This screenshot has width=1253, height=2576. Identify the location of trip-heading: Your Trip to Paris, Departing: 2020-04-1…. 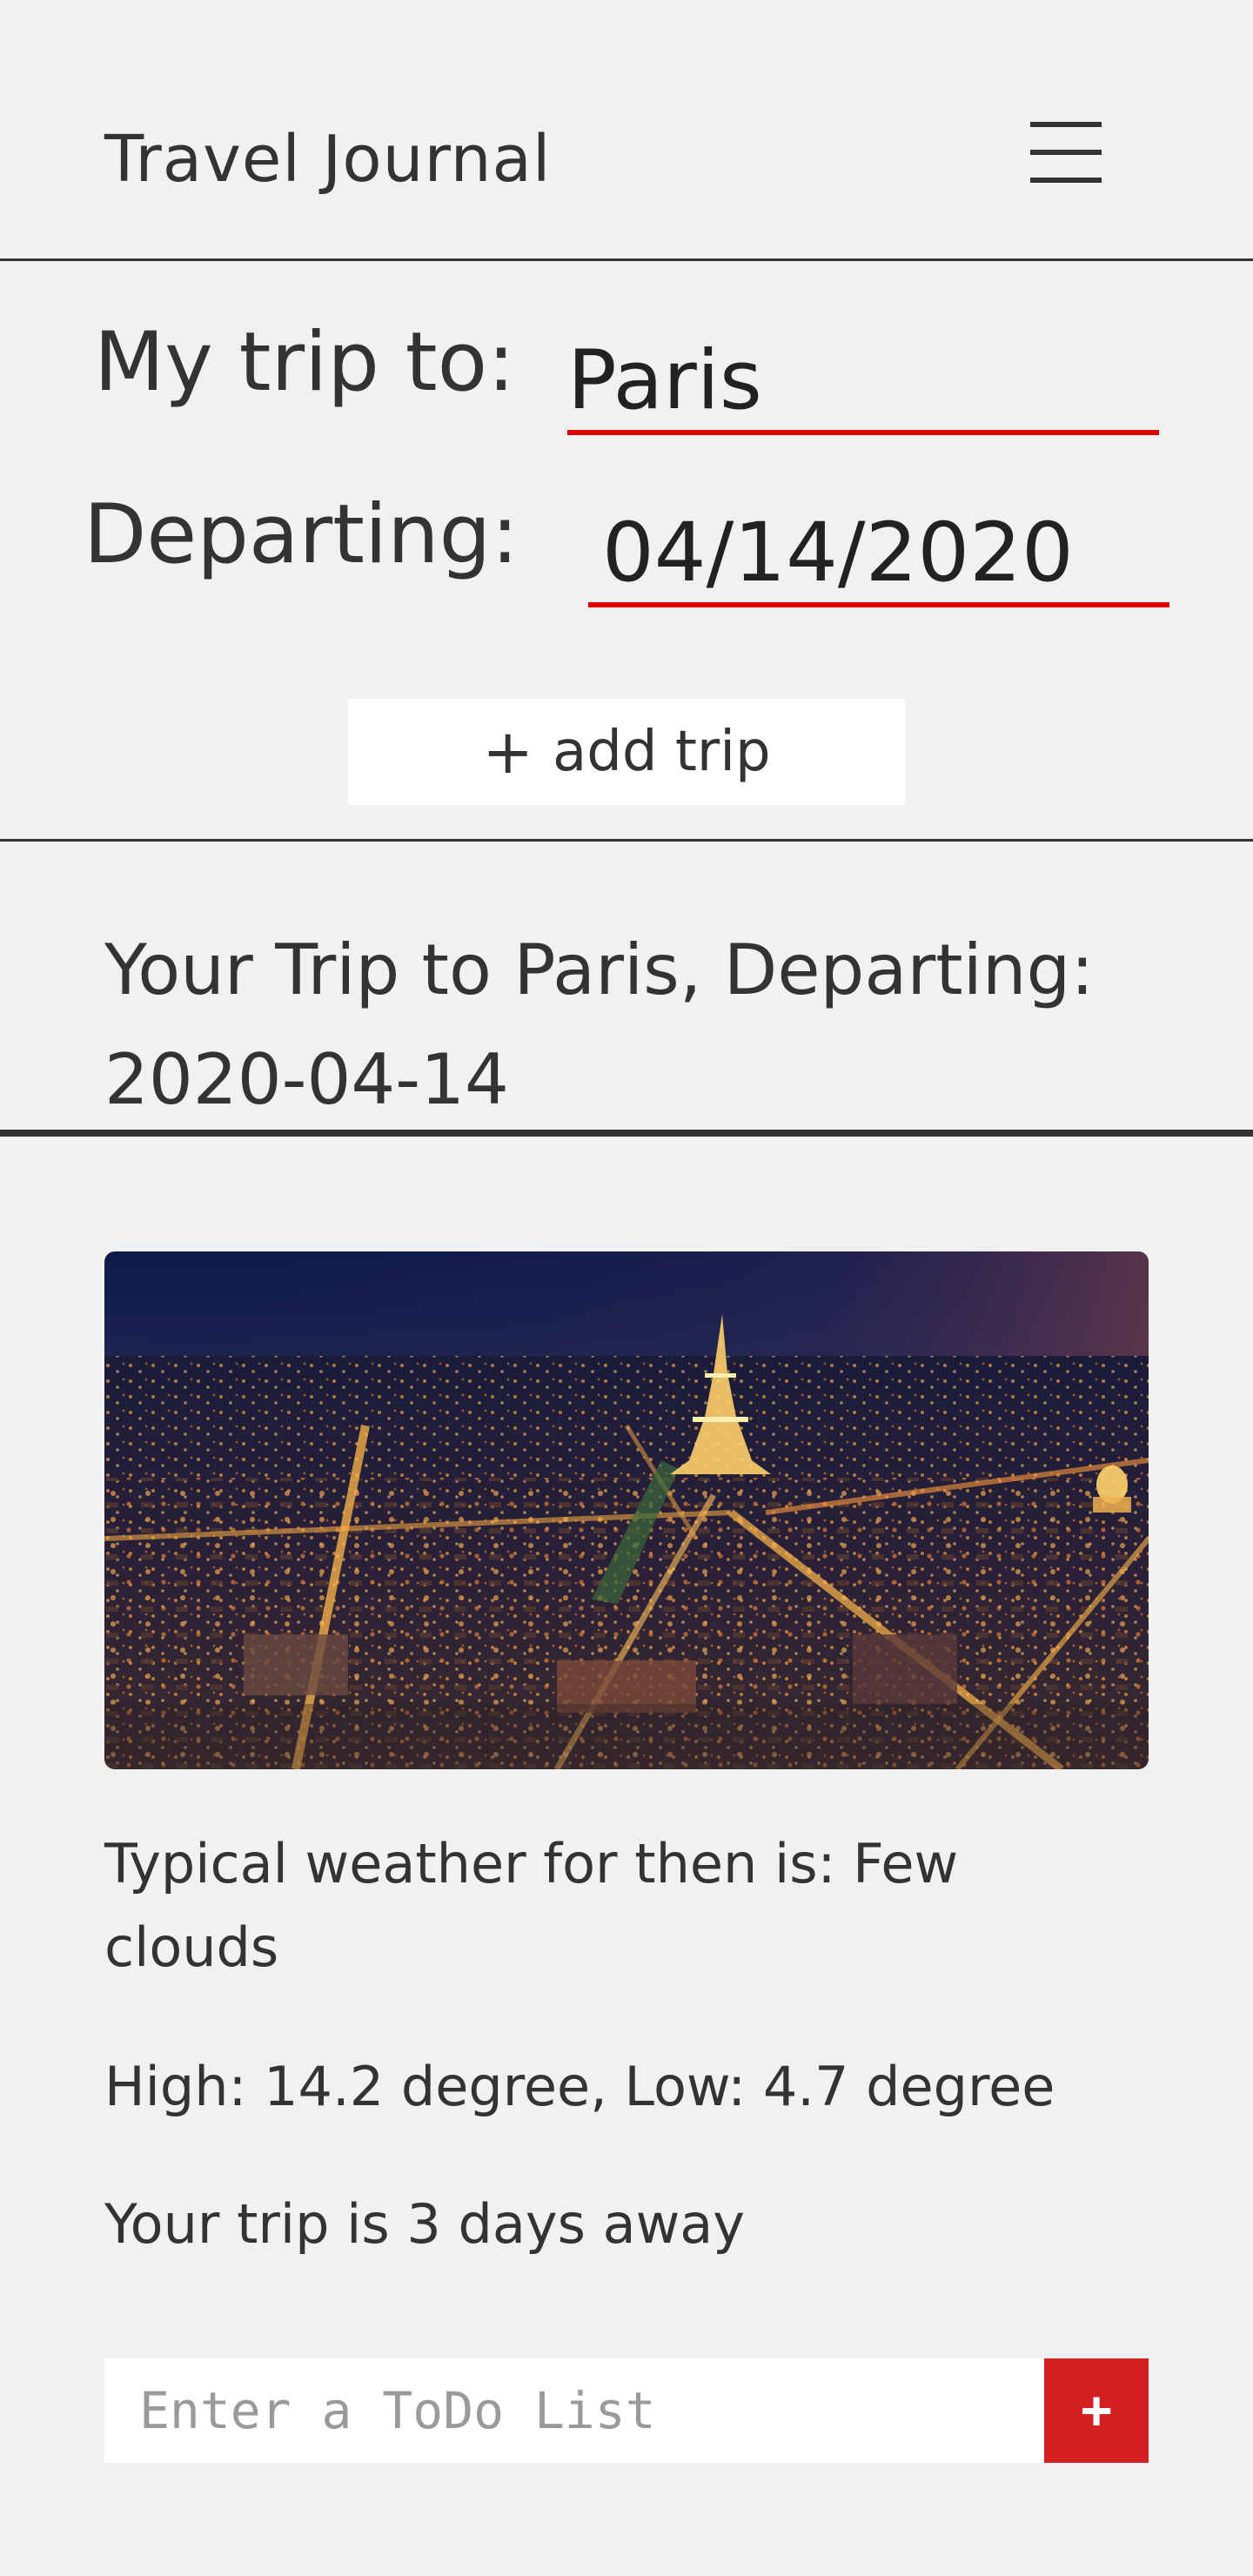
(599, 1024).